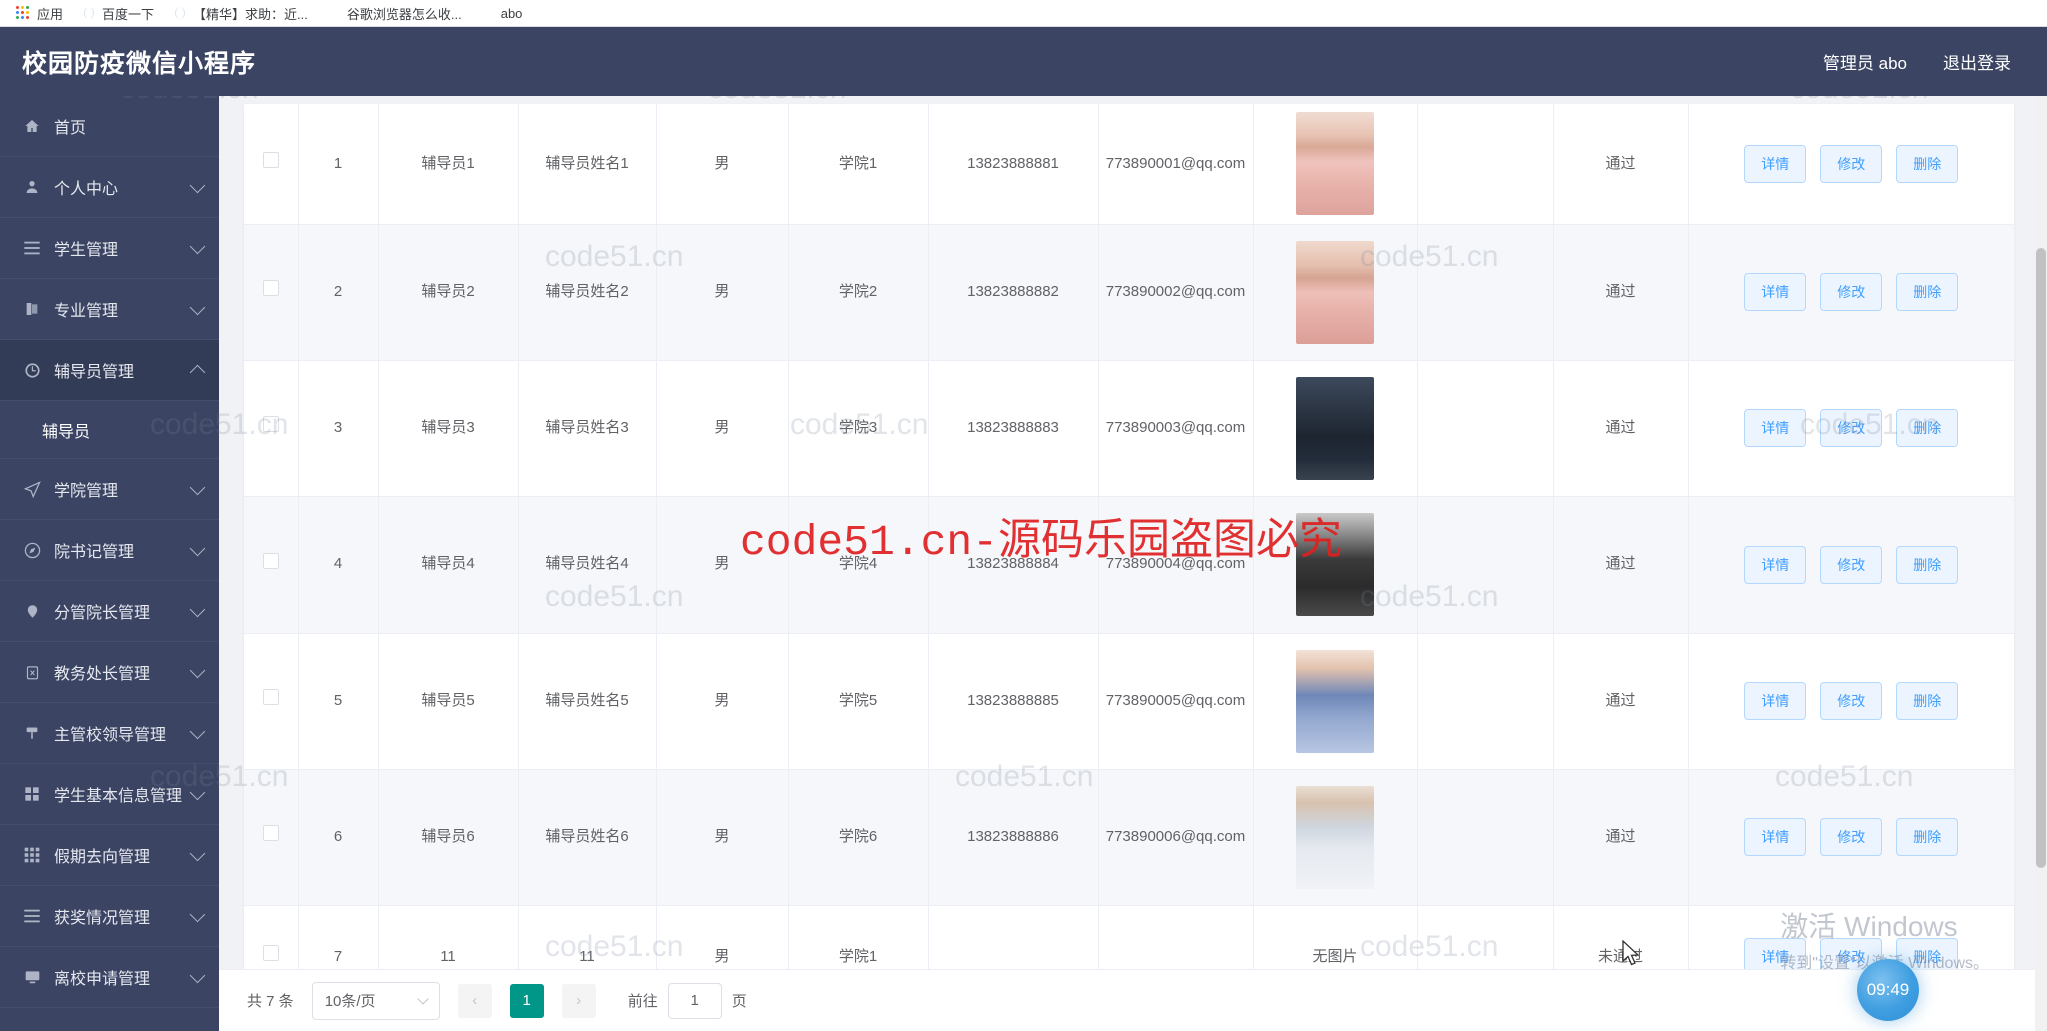  What do you see at coordinates (32, 977) in the screenshot?
I see `monitor-icon` at bounding box center [32, 977].